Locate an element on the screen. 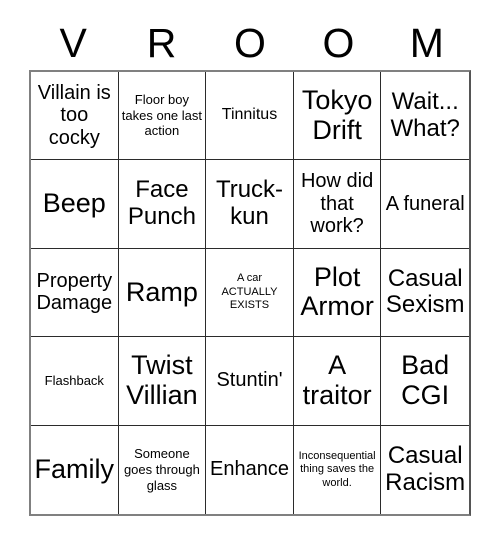  bingo-cell-label: Property Damage is located at coordinates (74, 292).